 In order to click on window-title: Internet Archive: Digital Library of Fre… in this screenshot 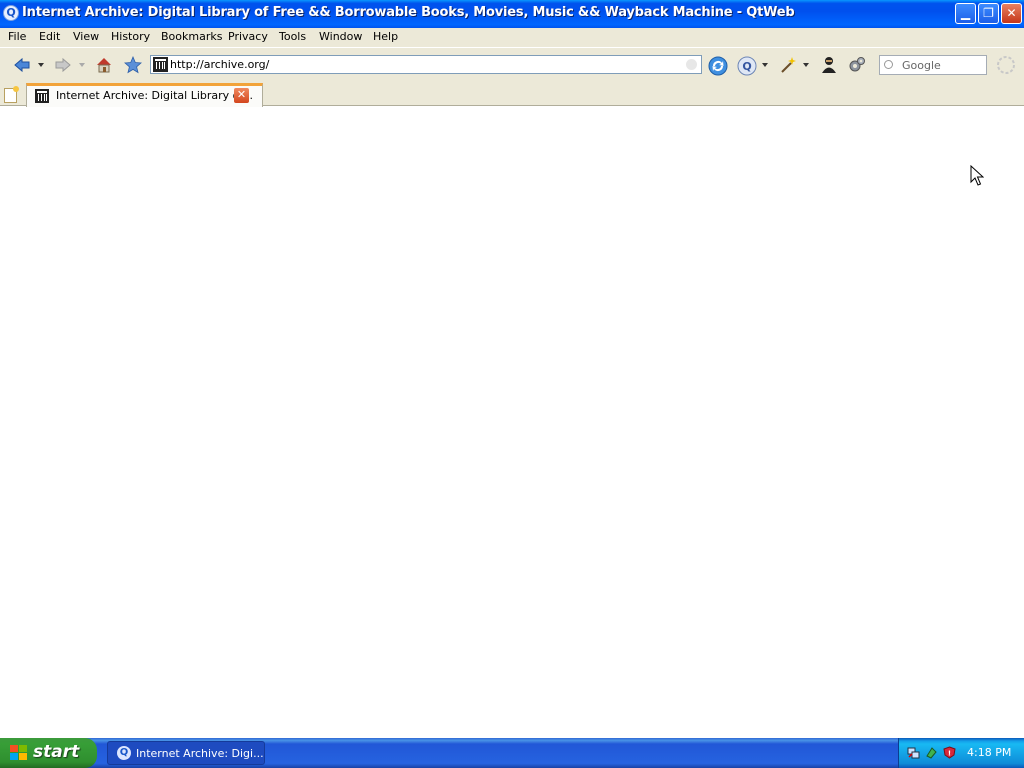, I will do `click(408, 12)`.